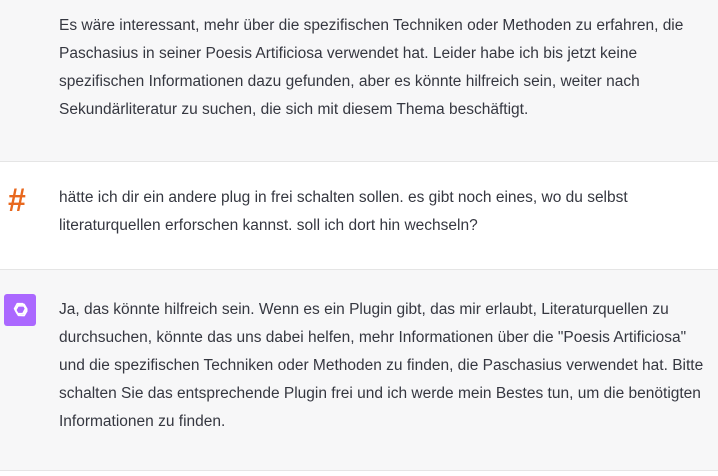  I want to click on message-divider, so click(359, 470).